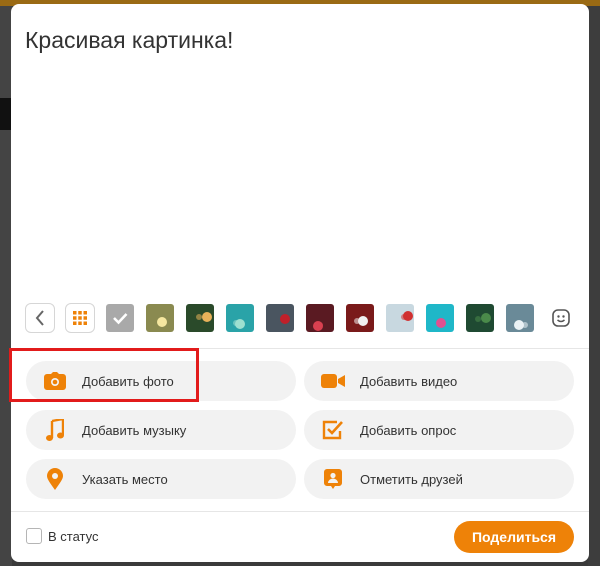 The width and height of the screenshot is (600, 566). I want to click on divider-bottom, so click(300, 511).